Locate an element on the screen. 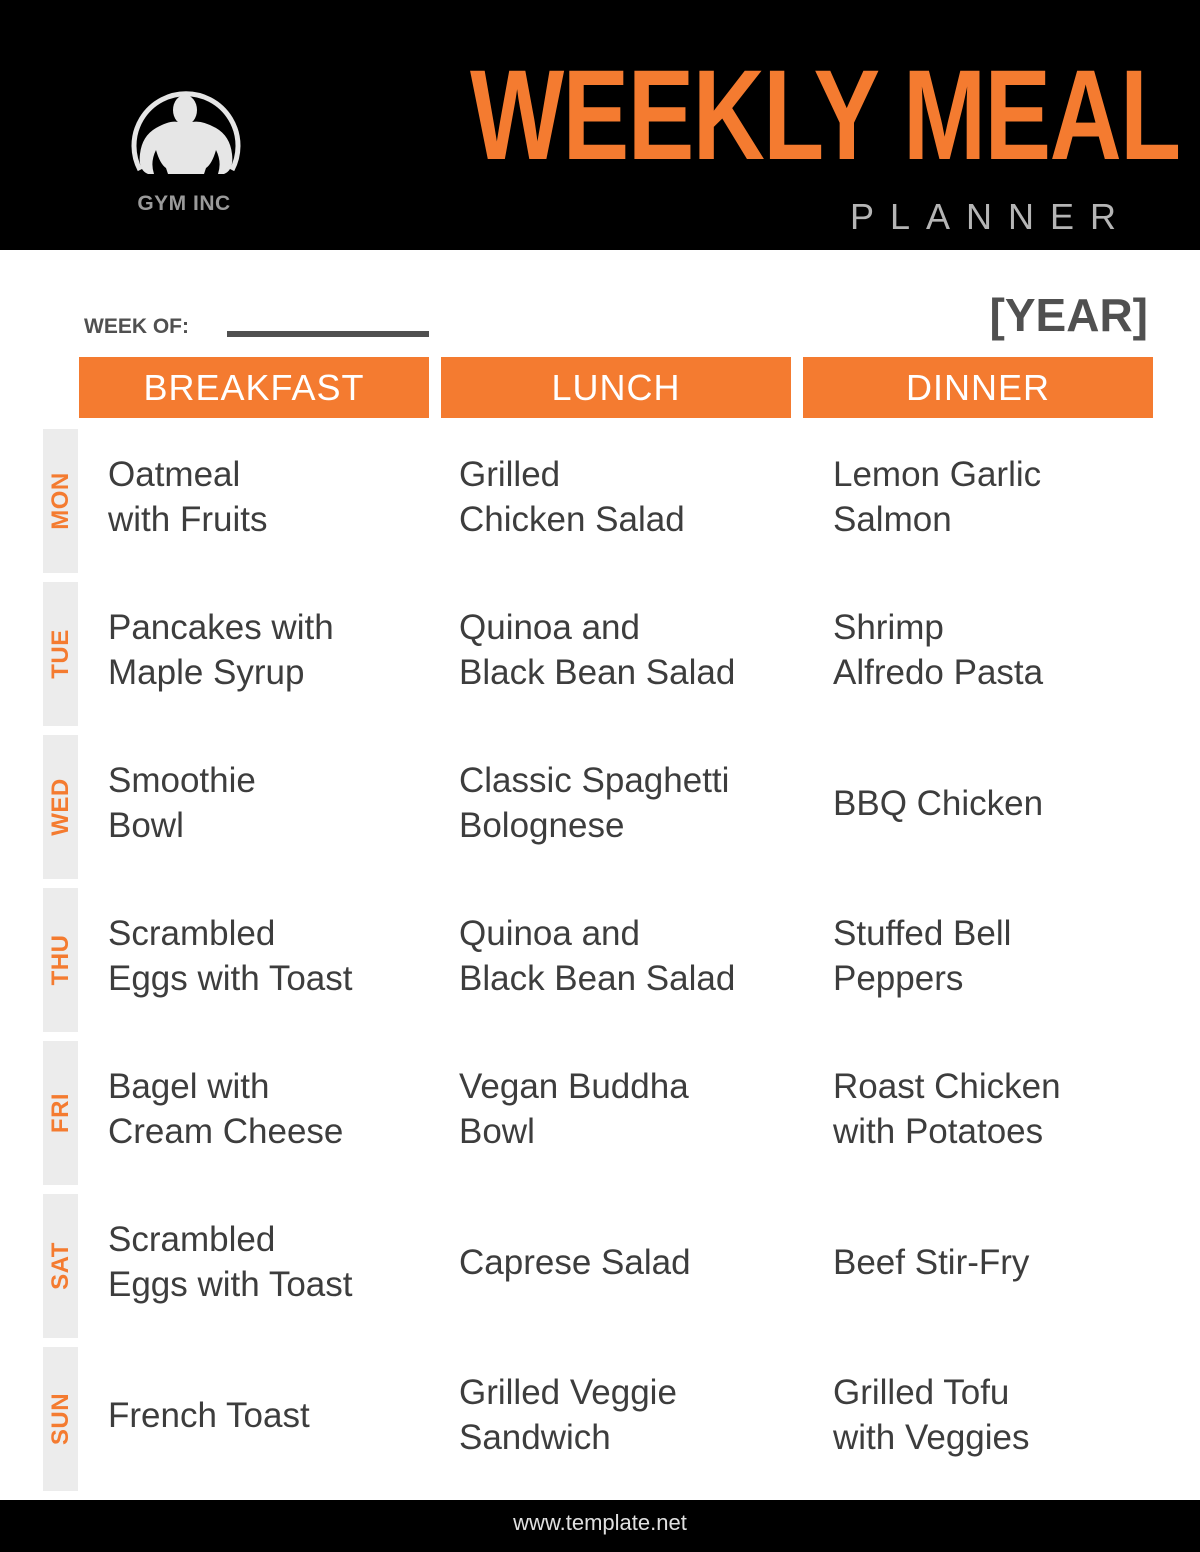 The image size is (1200, 1552). meal-cell-fri-breakfast: Bagel with Cream Cheese is located at coordinates (225, 1109).